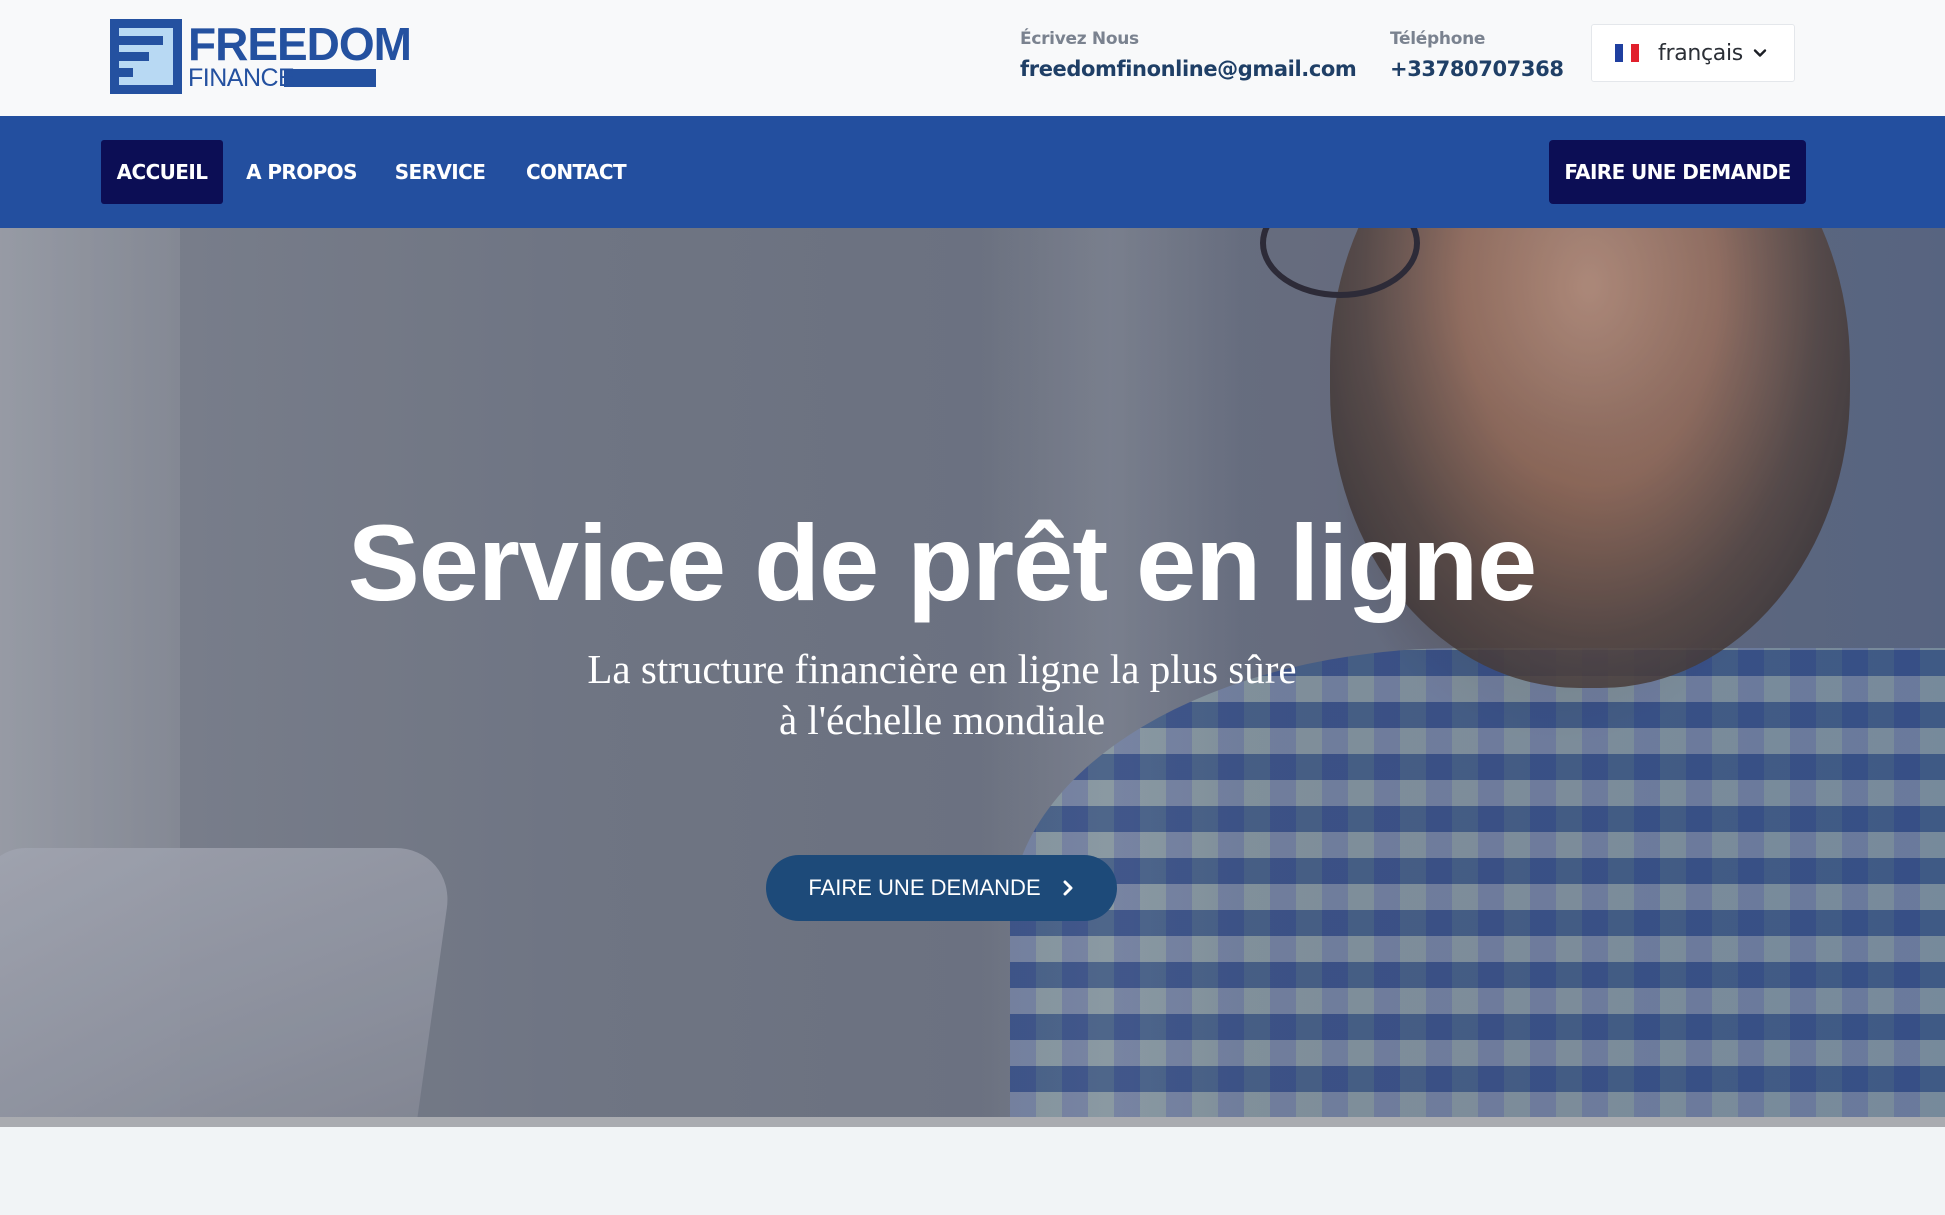 The height and width of the screenshot is (1215, 1945). Describe the element at coordinates (330, 78) in the screenshot. I see `logo-stripe` at that location.